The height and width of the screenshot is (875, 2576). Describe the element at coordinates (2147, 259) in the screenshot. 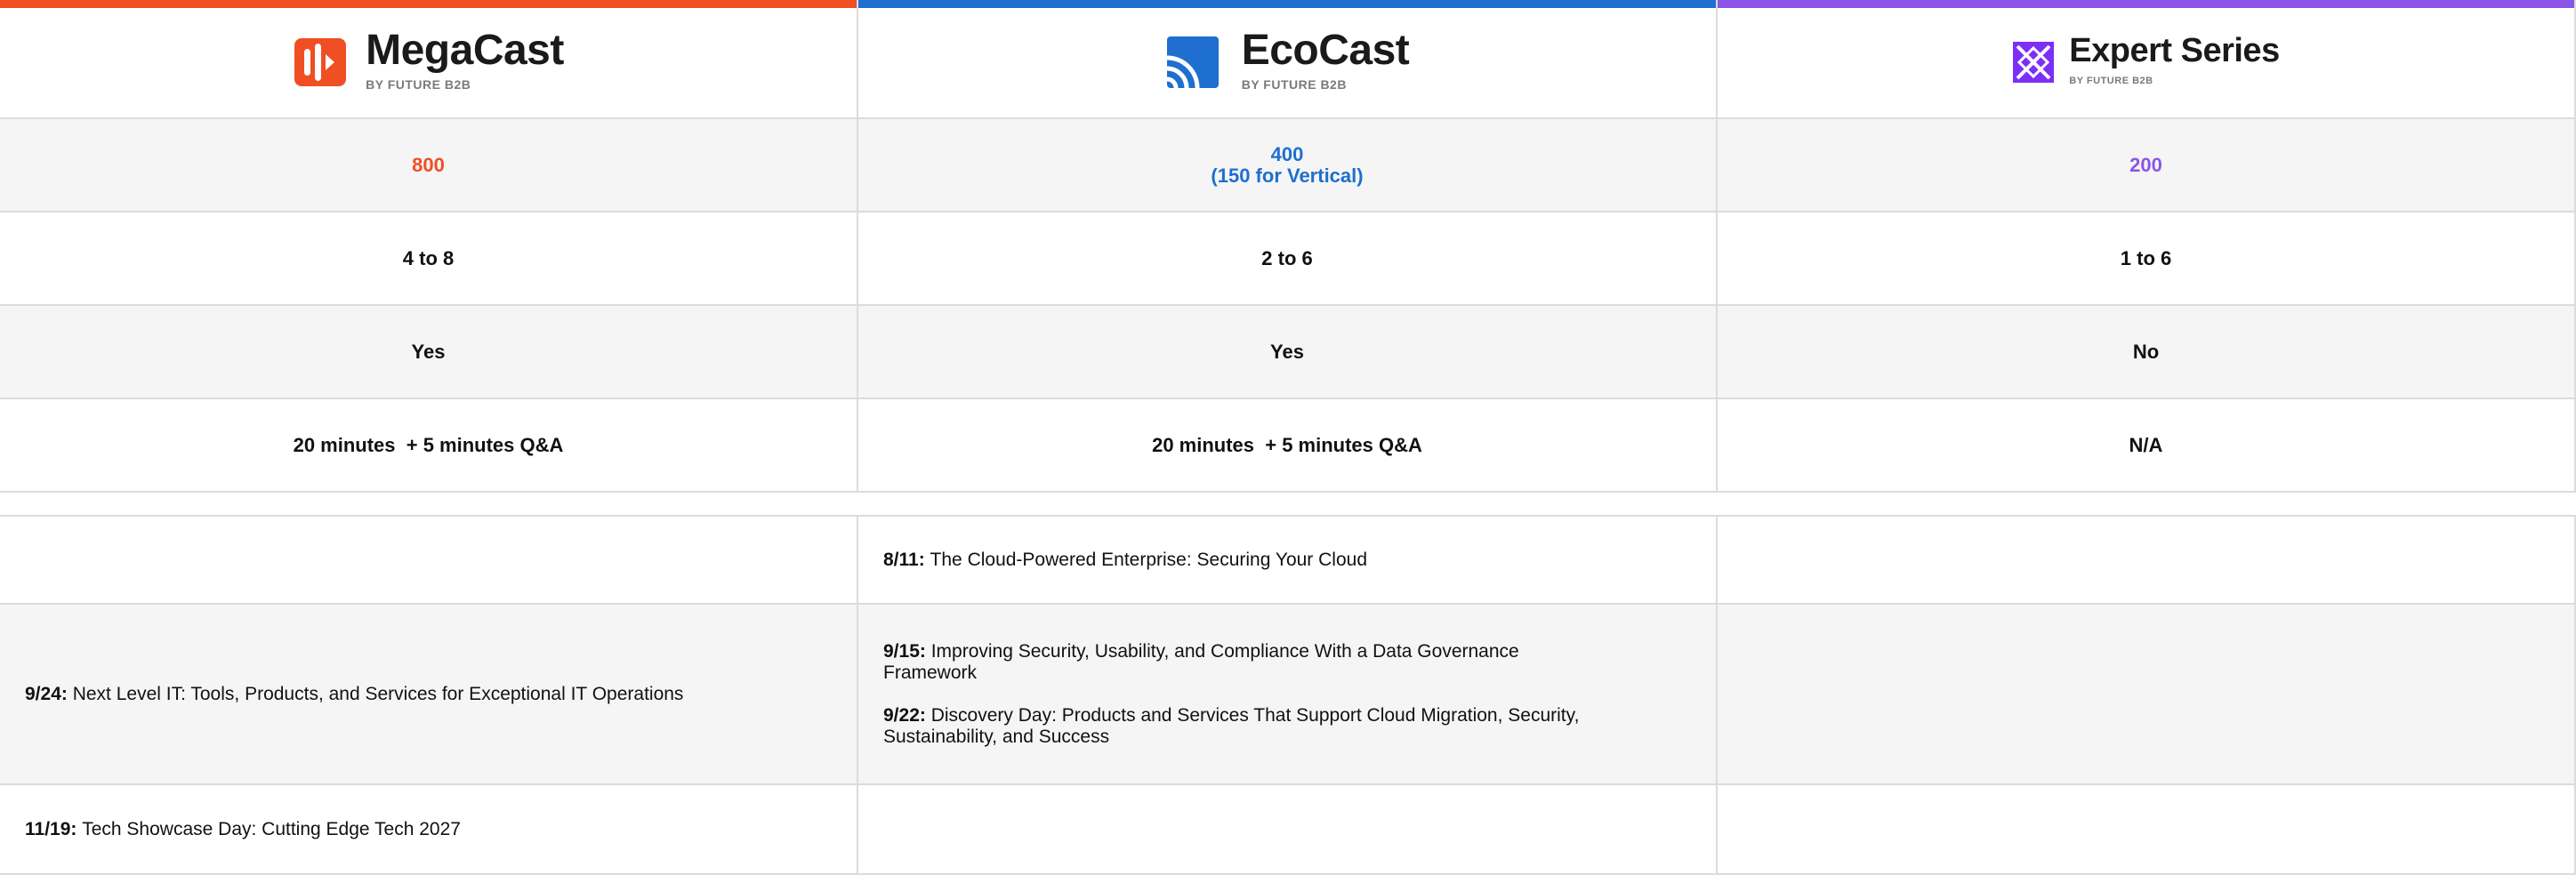

I see `table-cell: 1 to 6` at that location.